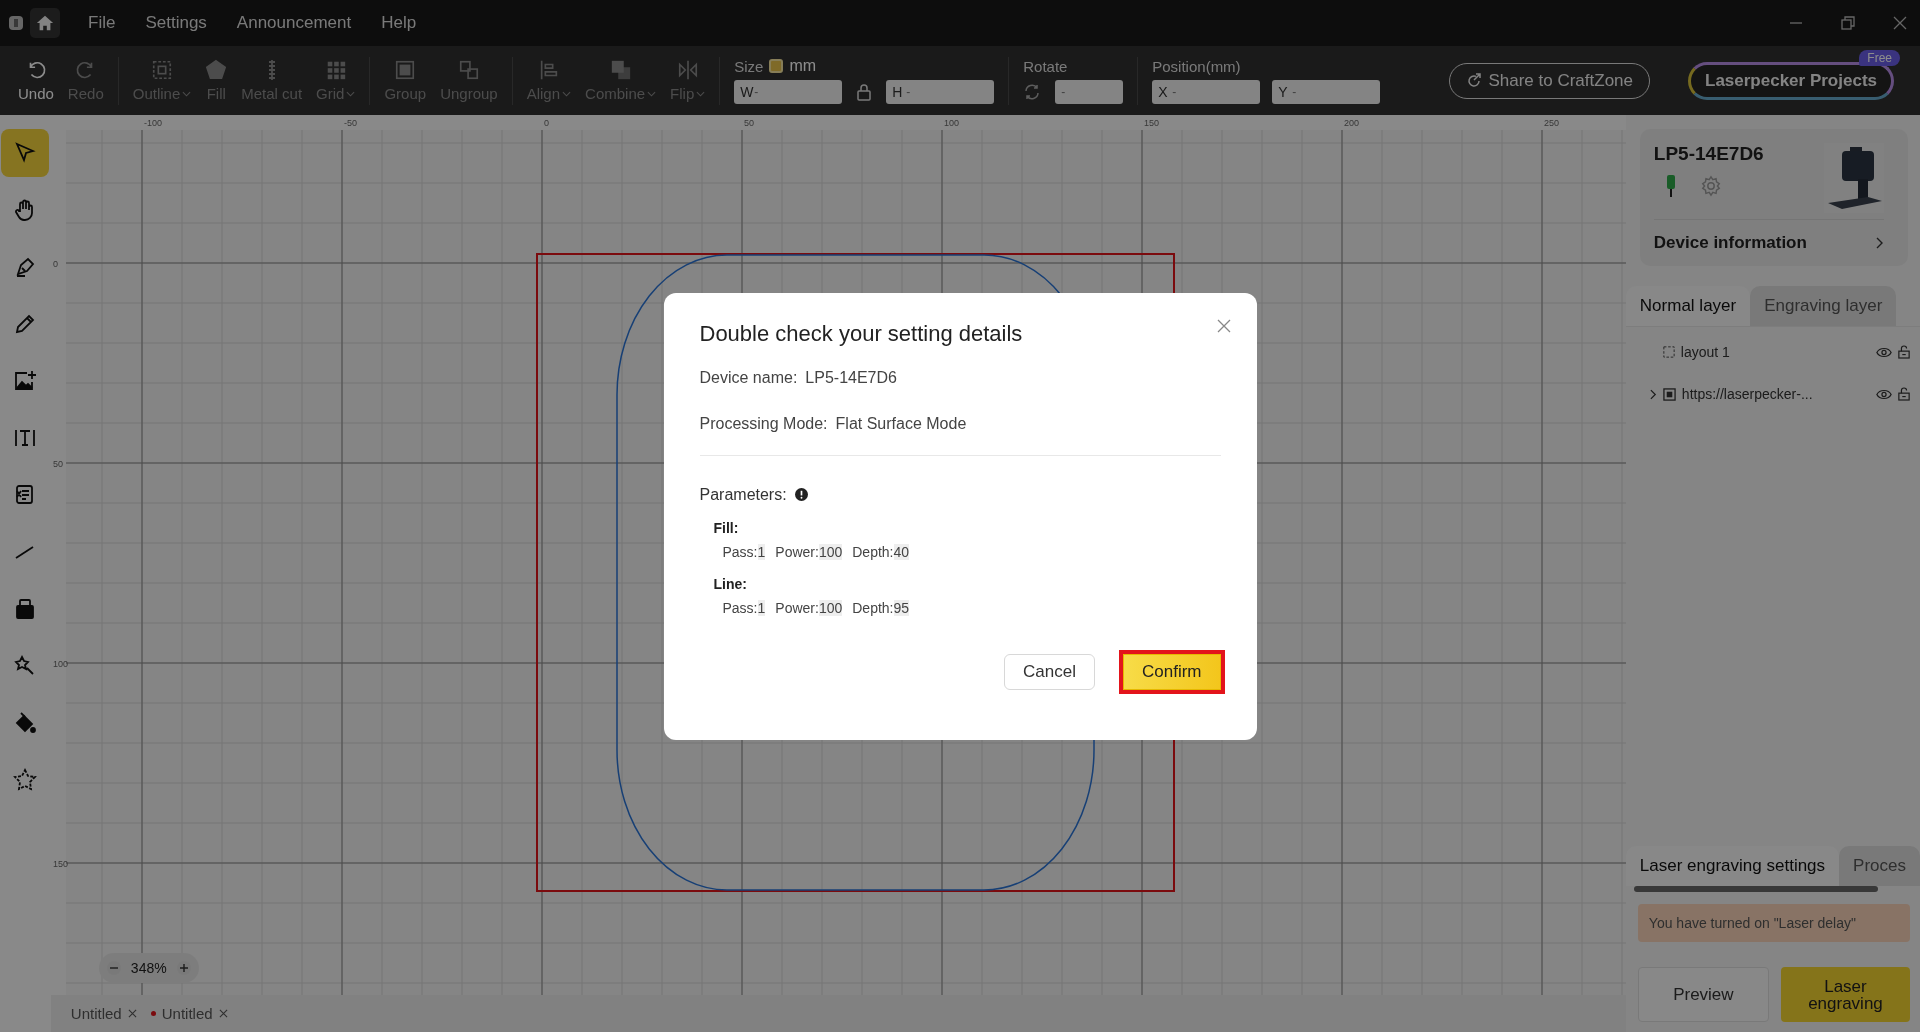  Describe the element at coordinates (1668, 352) in the screenshot. I see `dashed-square-icon` at that location.